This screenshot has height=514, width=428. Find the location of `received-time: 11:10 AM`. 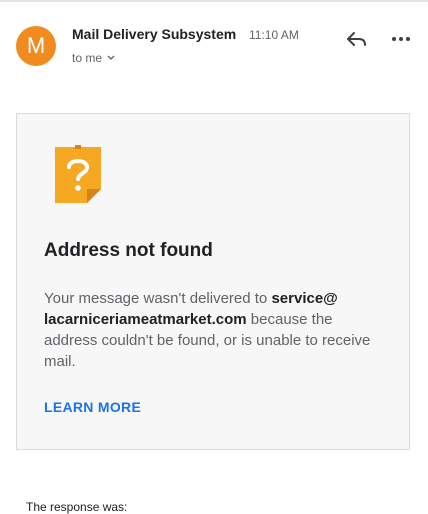

received-time: 11:10 AM is located at coordinates (274, 35).